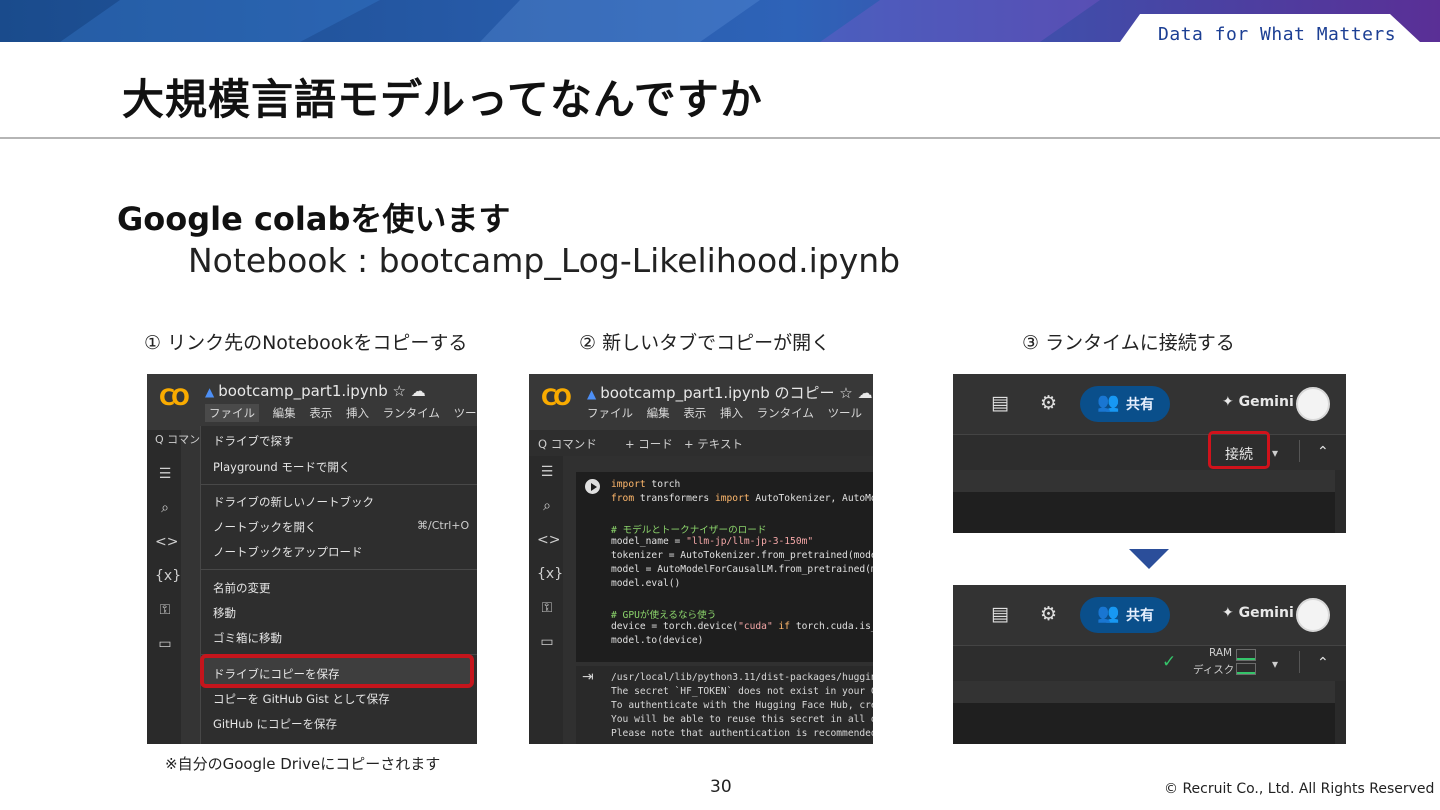 The width and height of the screenshot is (1440, 810). Describe the element at coordinates (275, 724) in the screenshot. I see `menu-item-save-github: GitHub にコピーを保存` at that location.